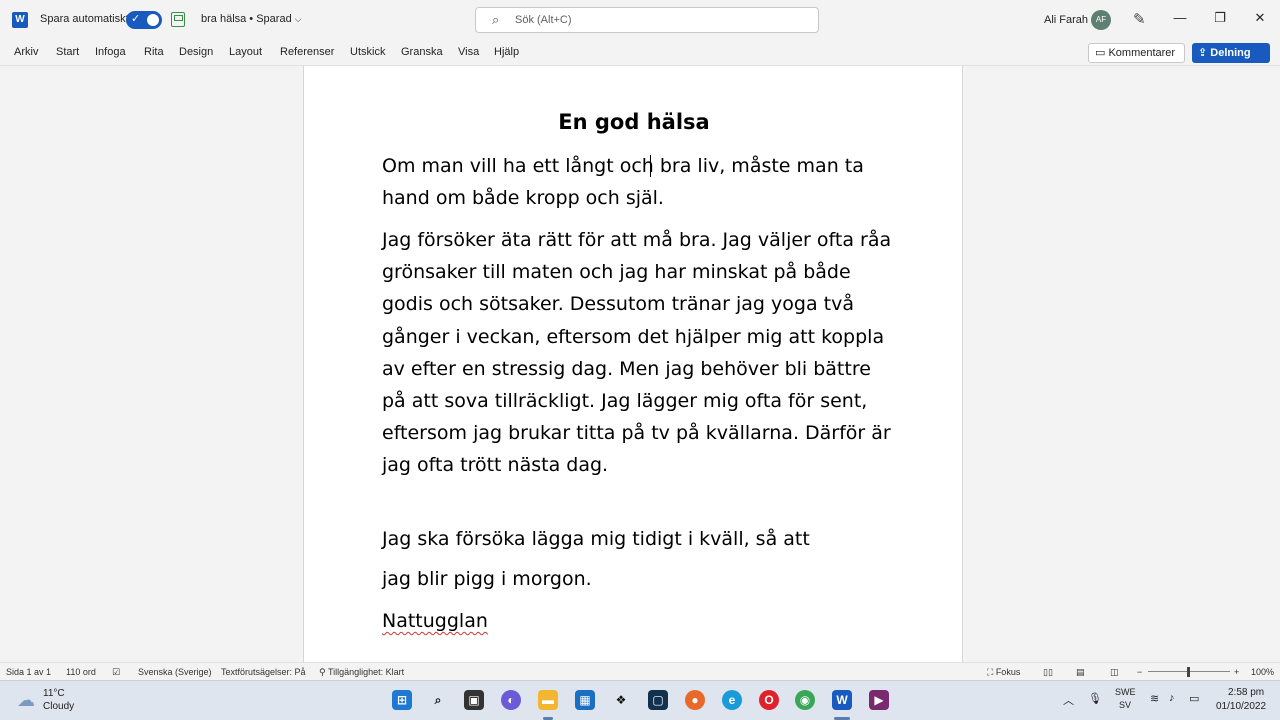 Image resolution: width=1280 pixels, height=720 pixels. Describe the element at coordinates (1172, 698) in the screenshot. I see `volume-icon: ♪` at that location.